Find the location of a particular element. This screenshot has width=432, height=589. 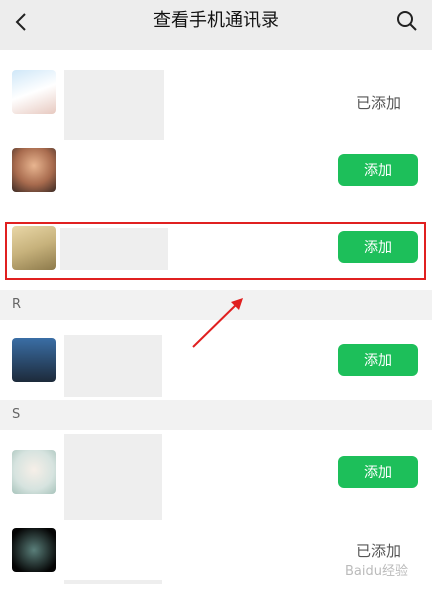

header-bar: 查看手机通讯录 is located at coordinates (216, 25).